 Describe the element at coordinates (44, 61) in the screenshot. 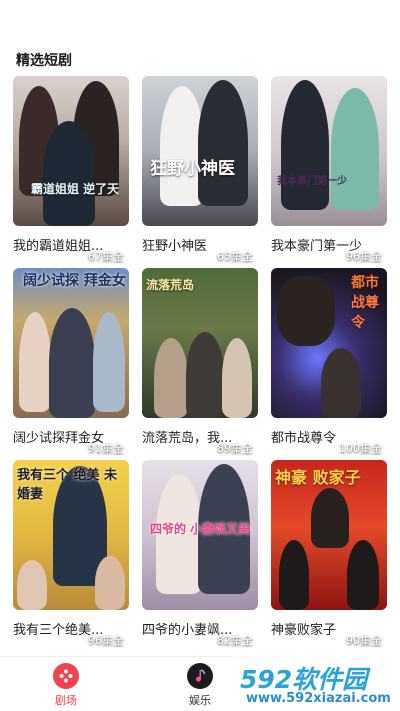

I see `section-title: 精选短剧` at that location.